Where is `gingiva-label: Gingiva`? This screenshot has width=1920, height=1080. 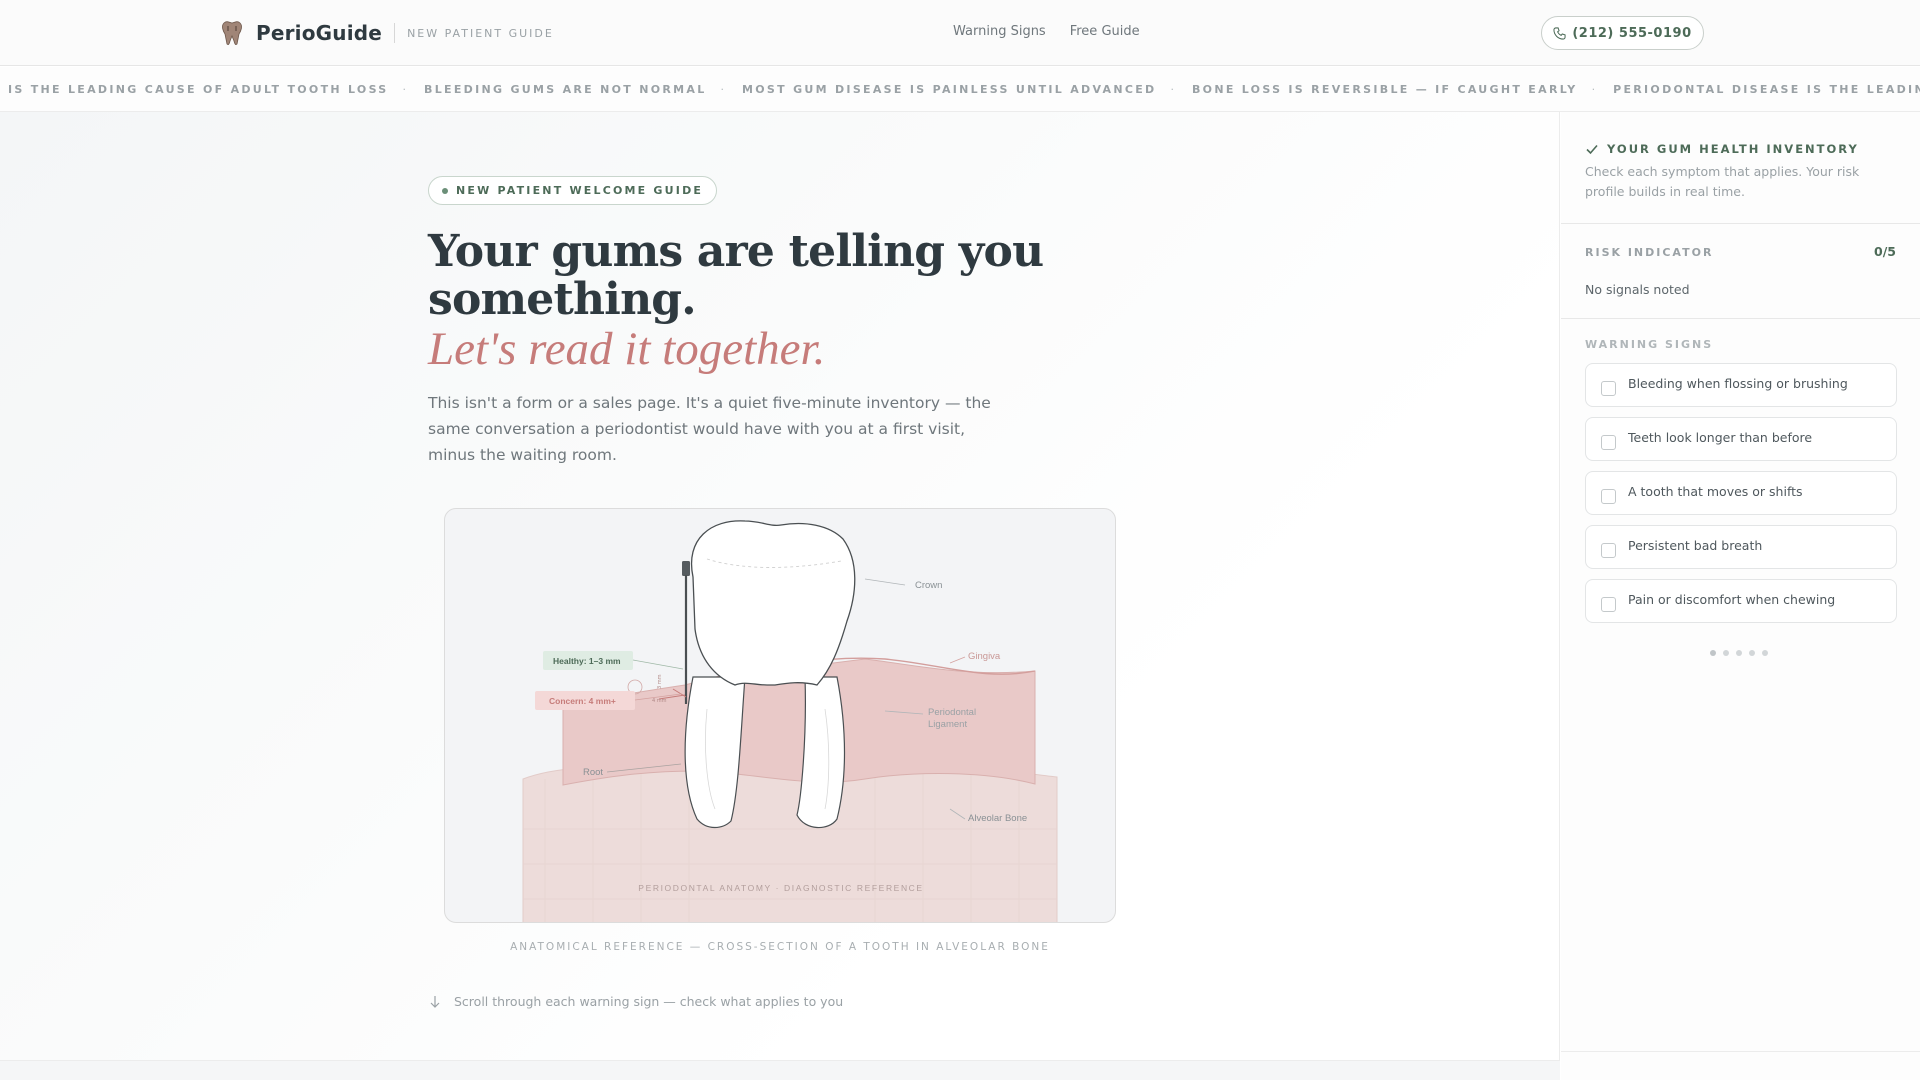
gingiva-label: Gingiva is located at coordinates (984, 656).